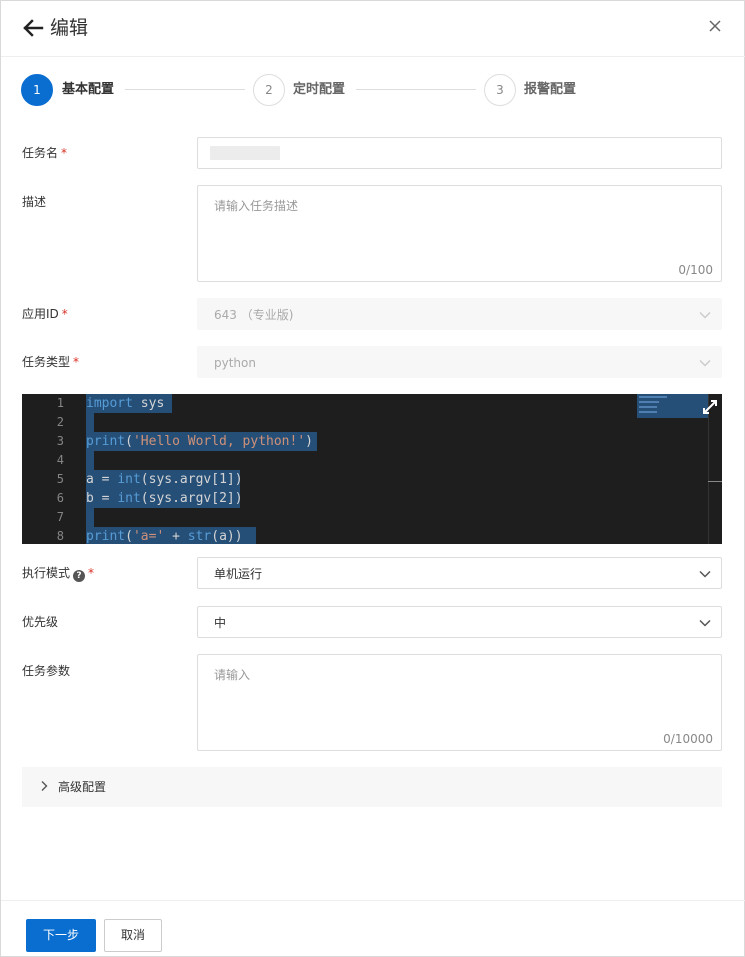 This screenshot has height=957, width=745. What do you see at coordinates (673, 406) in the screenshot?
I see `editor-minimap` at bounding box center [673, 406].